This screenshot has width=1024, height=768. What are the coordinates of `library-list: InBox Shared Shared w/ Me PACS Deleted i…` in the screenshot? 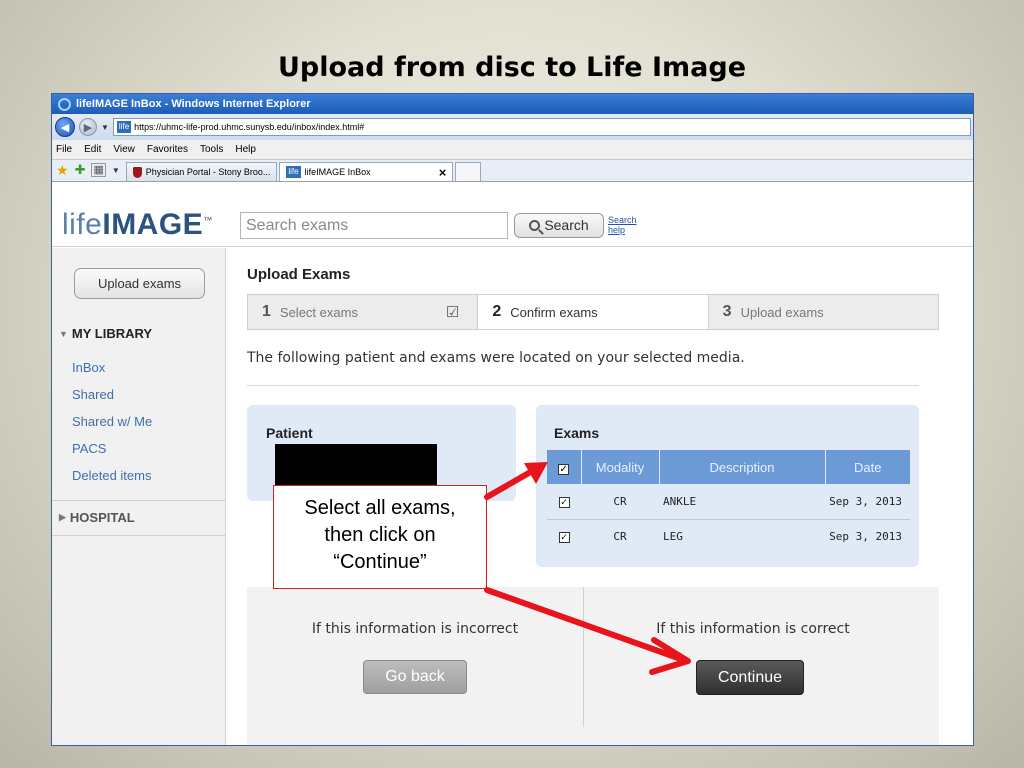 It's located at (112, 421).